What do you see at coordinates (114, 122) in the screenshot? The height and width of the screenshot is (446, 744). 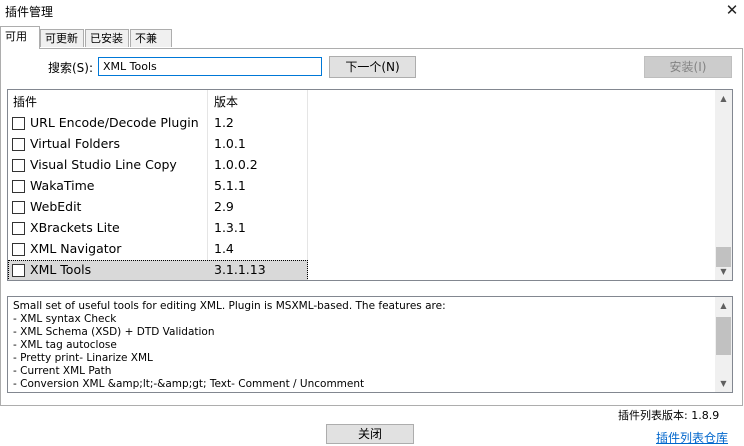 I see `plugin-name: URL Encode/Decode Plugin` at bounding box center [114, 122].